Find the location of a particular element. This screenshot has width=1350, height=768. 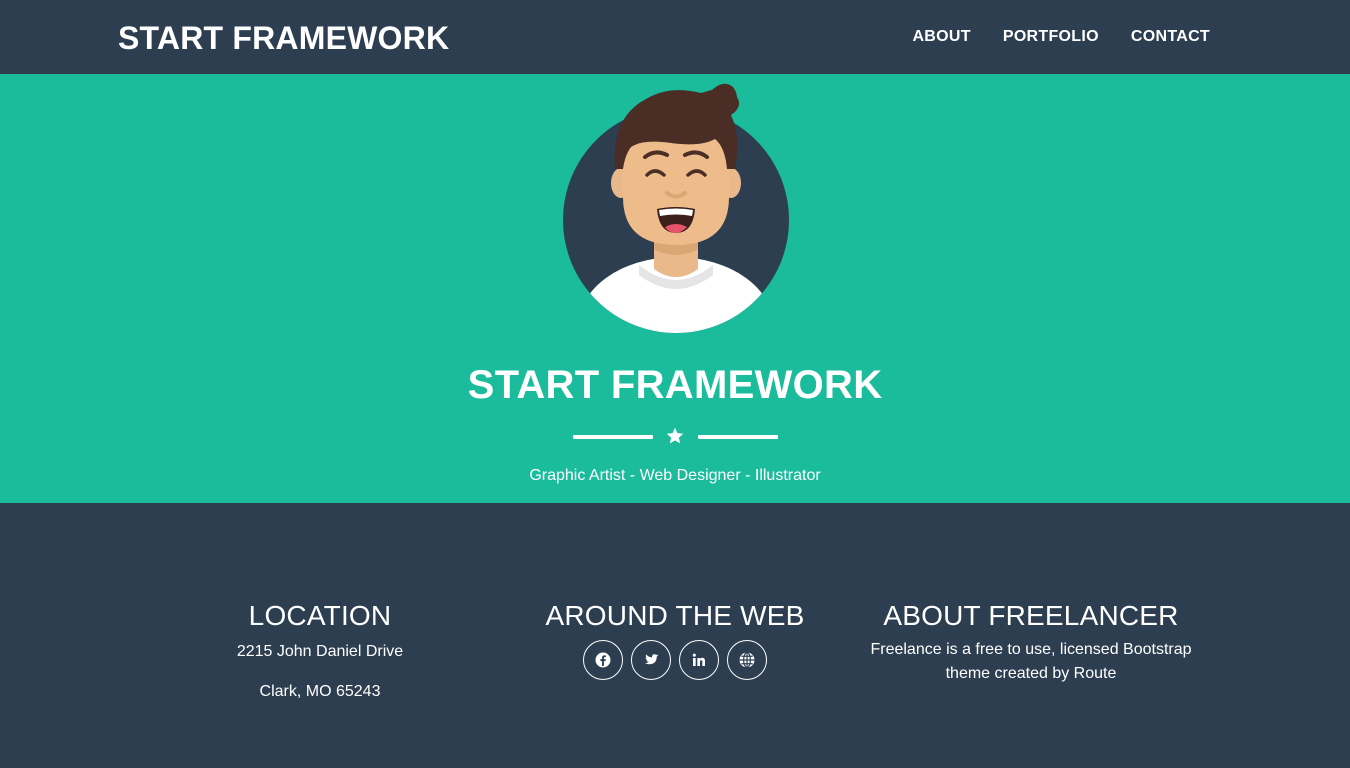

nav-link-portfolio: PORTFOLIO is located at coordinates (1051, 37).